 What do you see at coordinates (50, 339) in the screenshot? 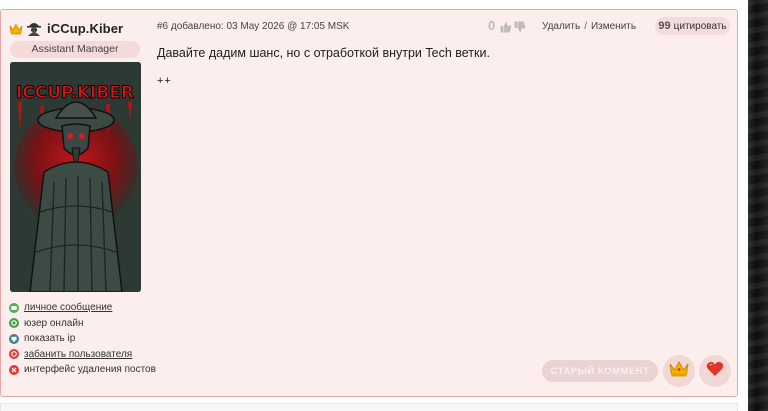
I see `user-link-label: показать ip` at bounding box center [50, 339].